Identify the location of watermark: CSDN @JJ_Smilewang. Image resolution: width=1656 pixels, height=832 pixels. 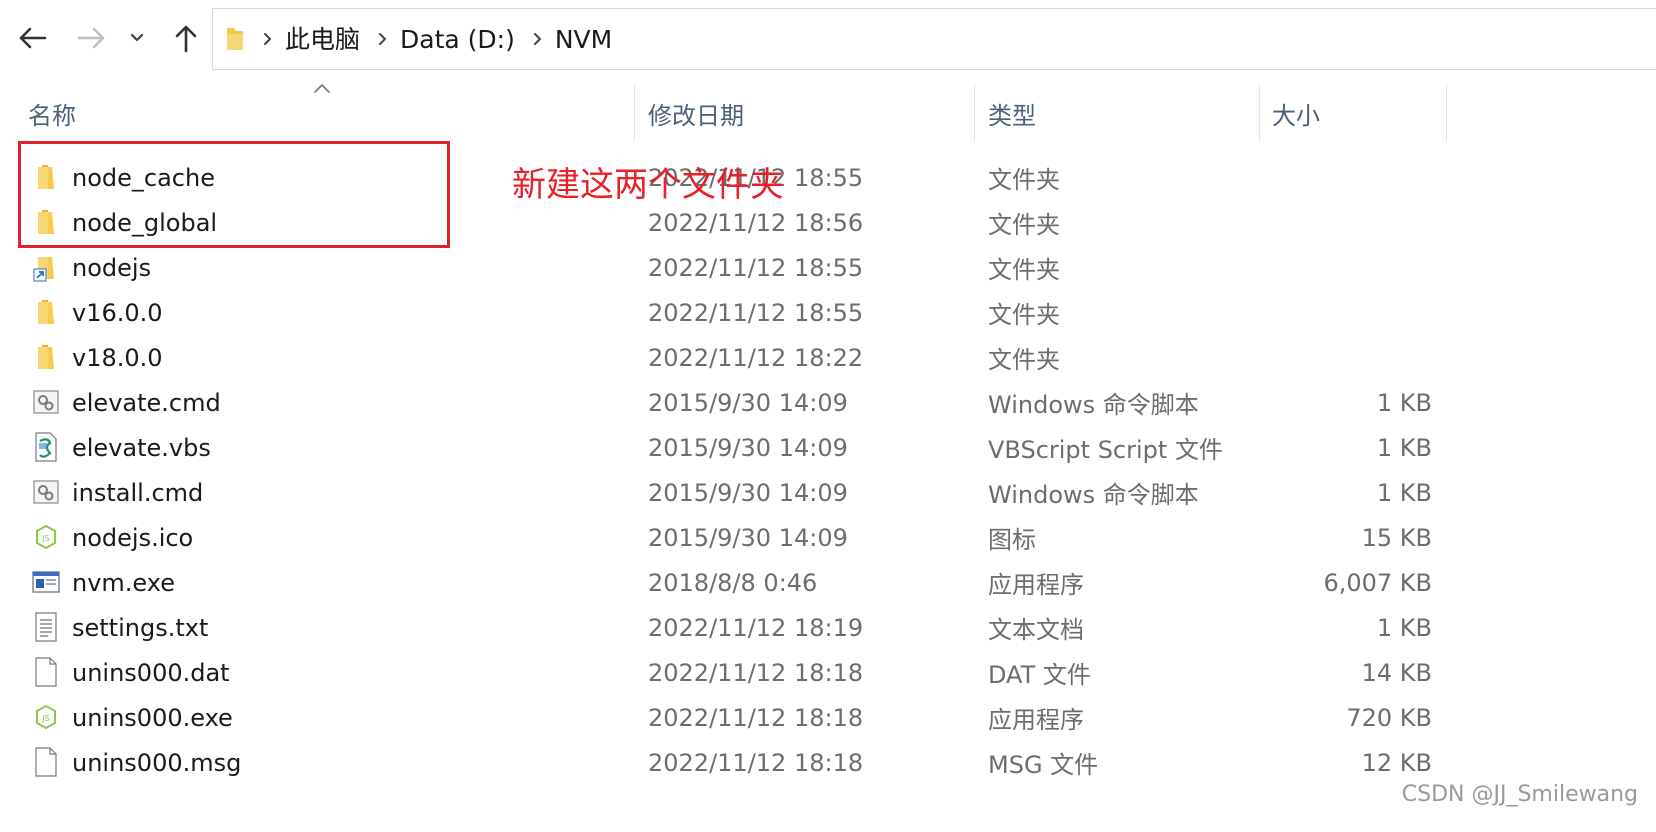
(1519, 794).